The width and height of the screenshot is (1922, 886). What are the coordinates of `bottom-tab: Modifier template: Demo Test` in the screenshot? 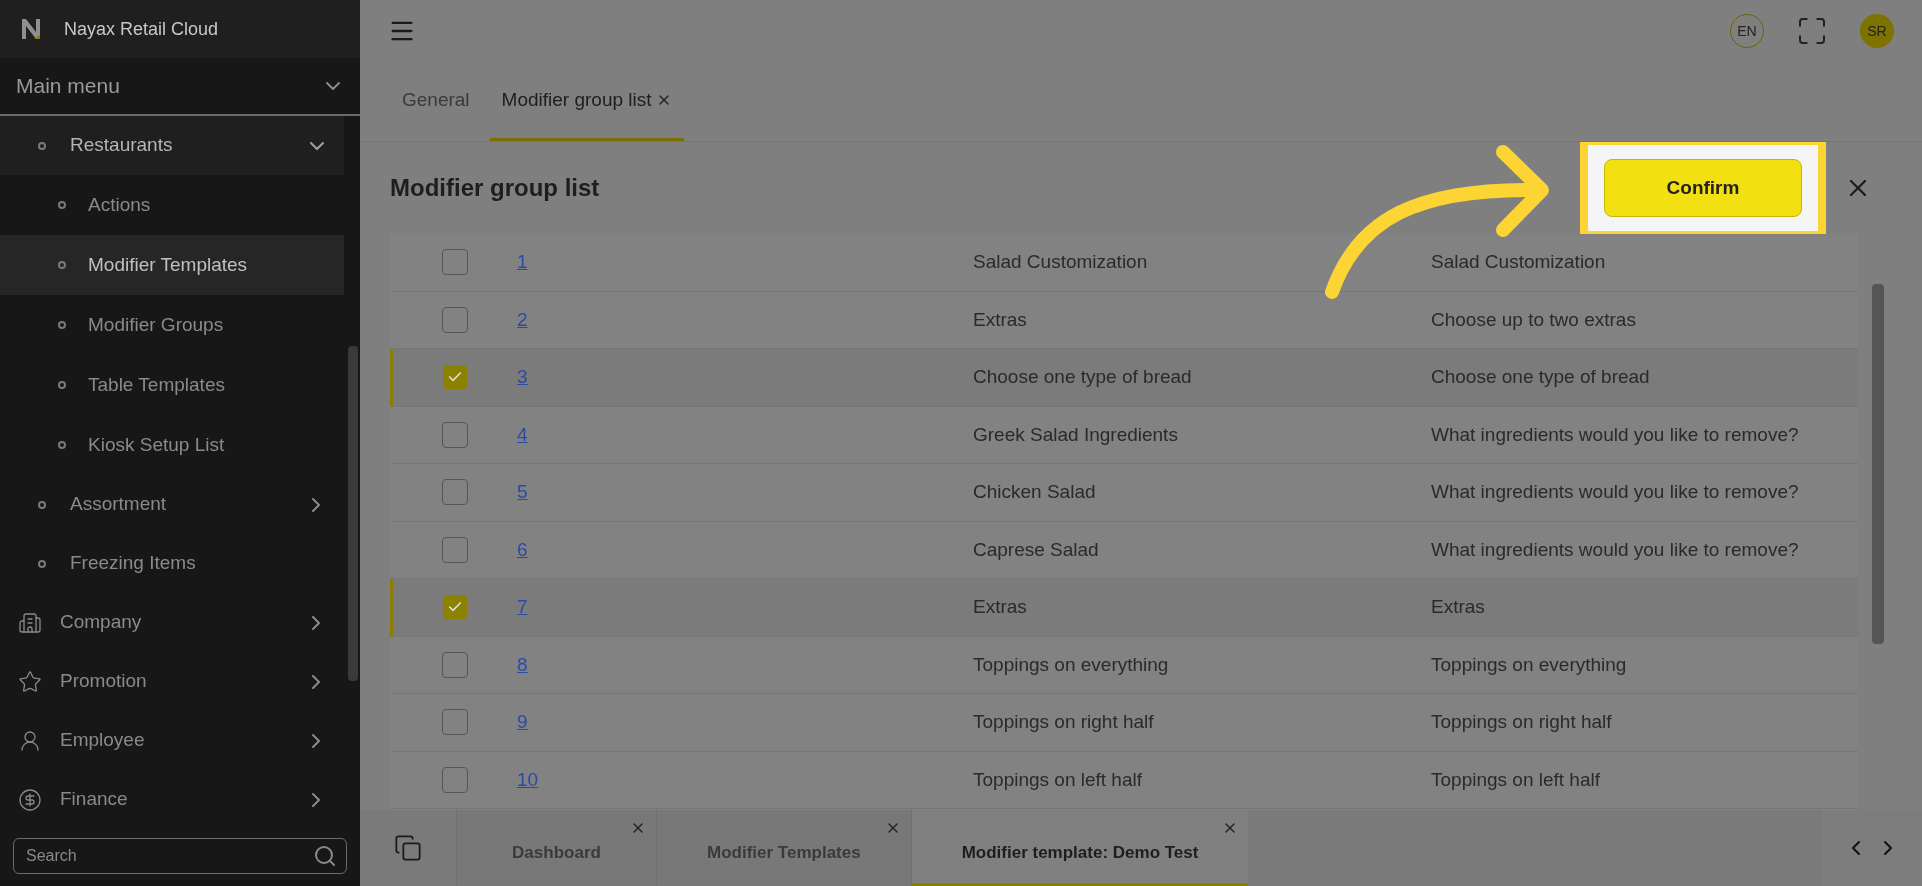 It's located at (1079, 848).